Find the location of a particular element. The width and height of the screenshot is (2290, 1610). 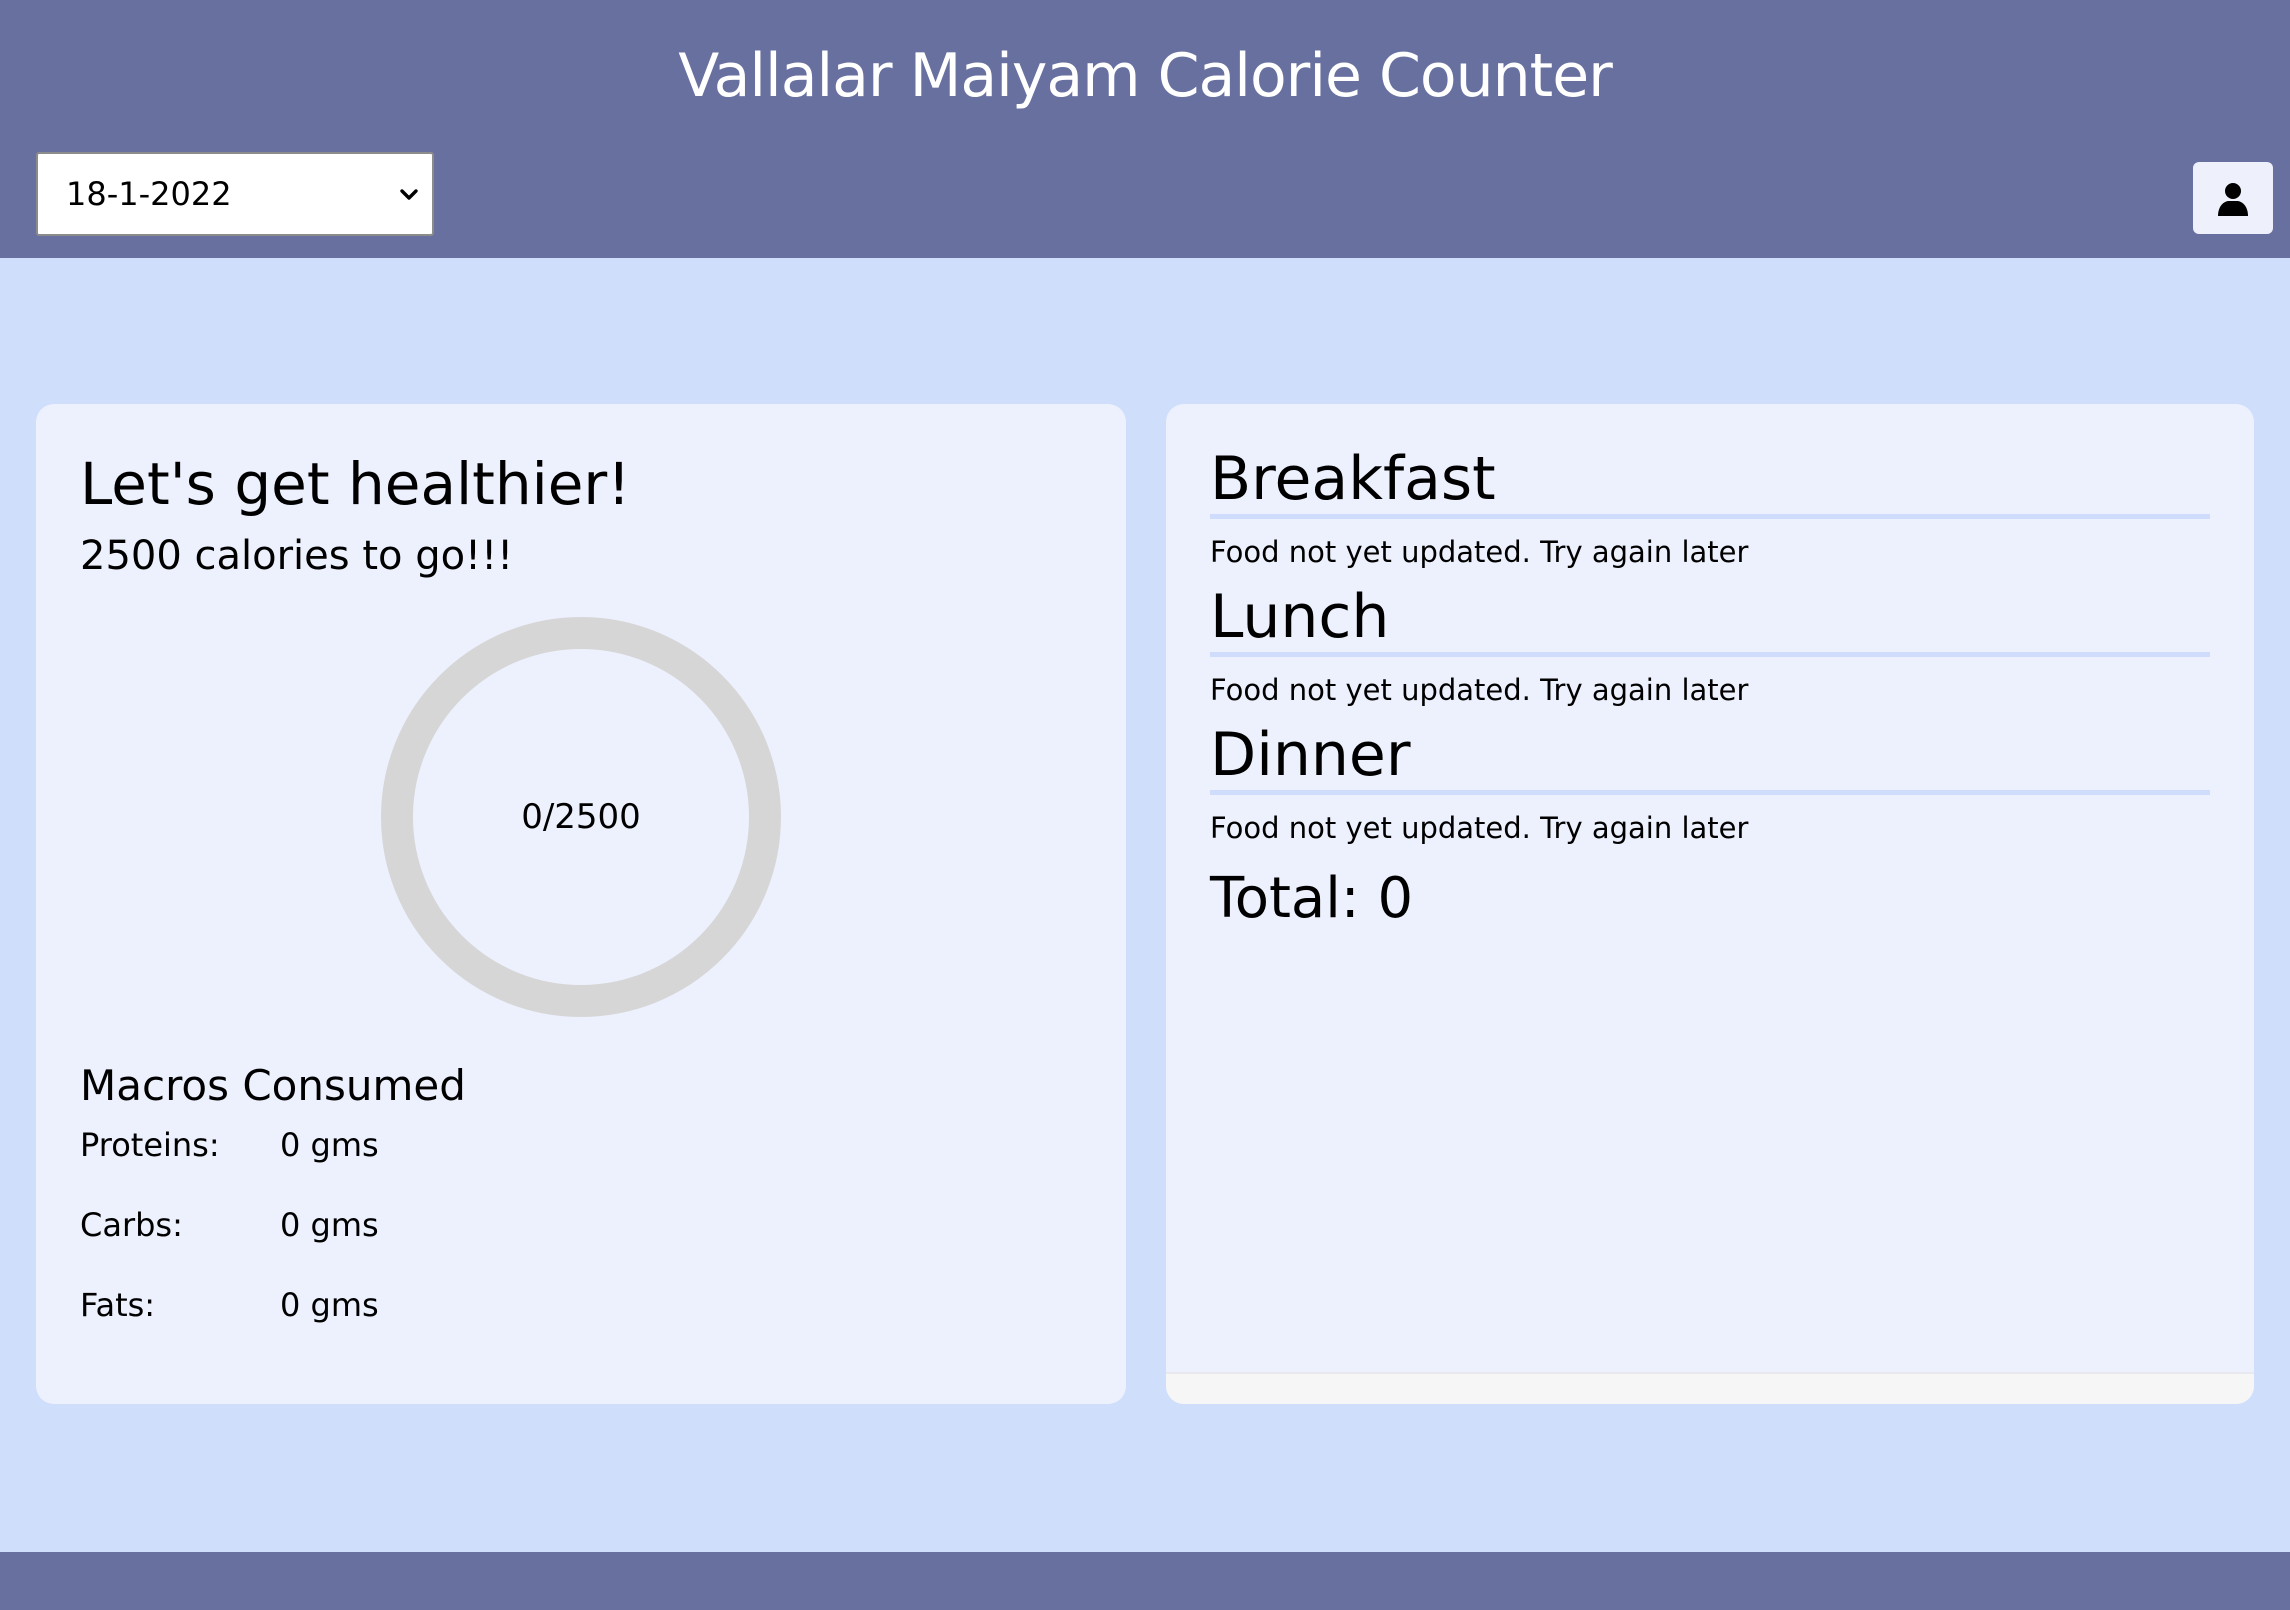

user-account-button is located at coordinates (2233, 198).